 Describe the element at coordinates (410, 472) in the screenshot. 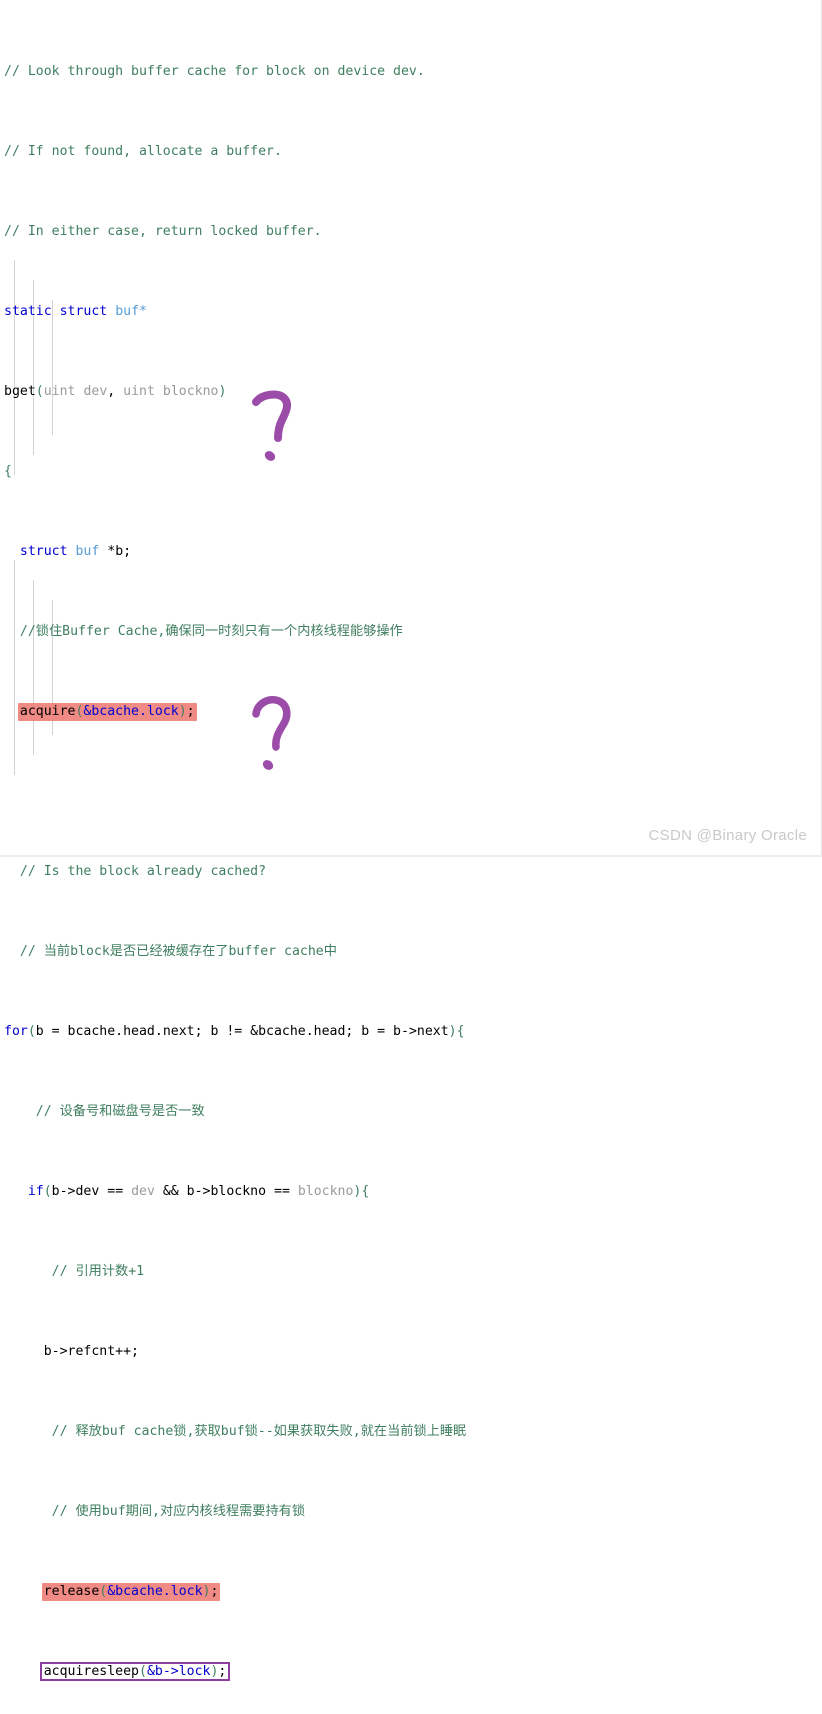

I see `code-line-6: {` at that location.